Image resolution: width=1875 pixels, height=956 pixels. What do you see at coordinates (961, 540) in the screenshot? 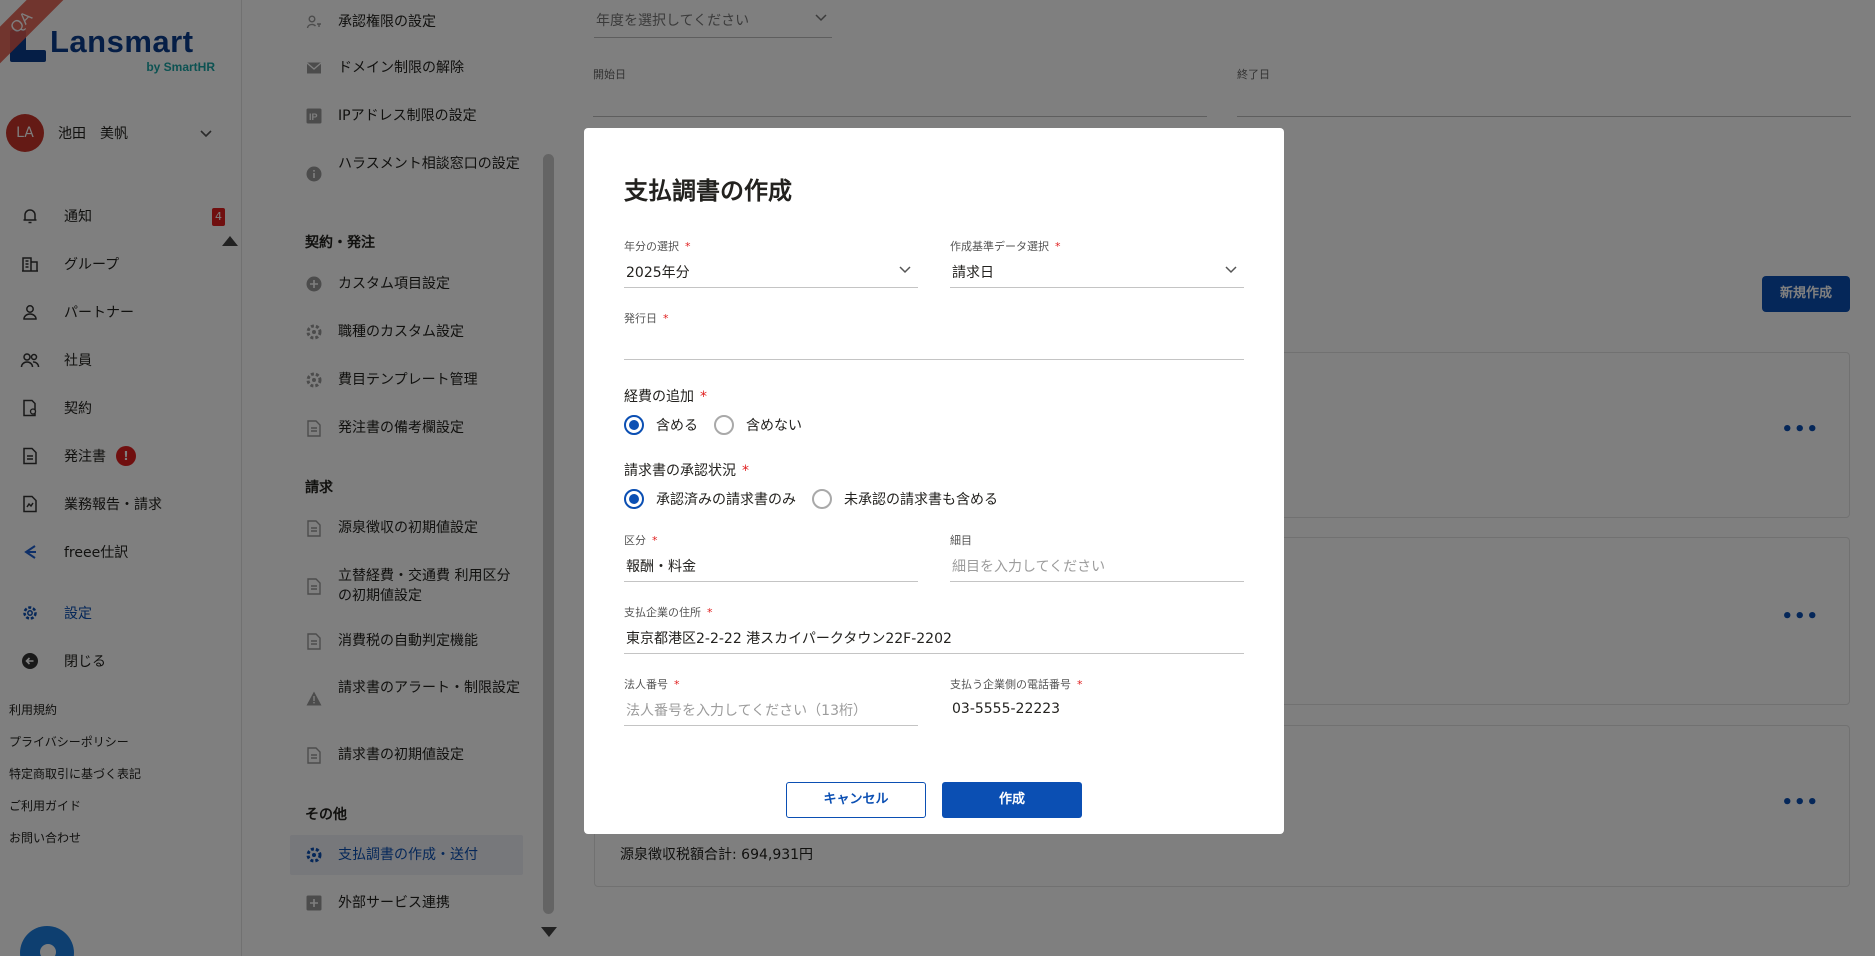
I see `detail-field-label: 細目` at bounding box center [961, 540].